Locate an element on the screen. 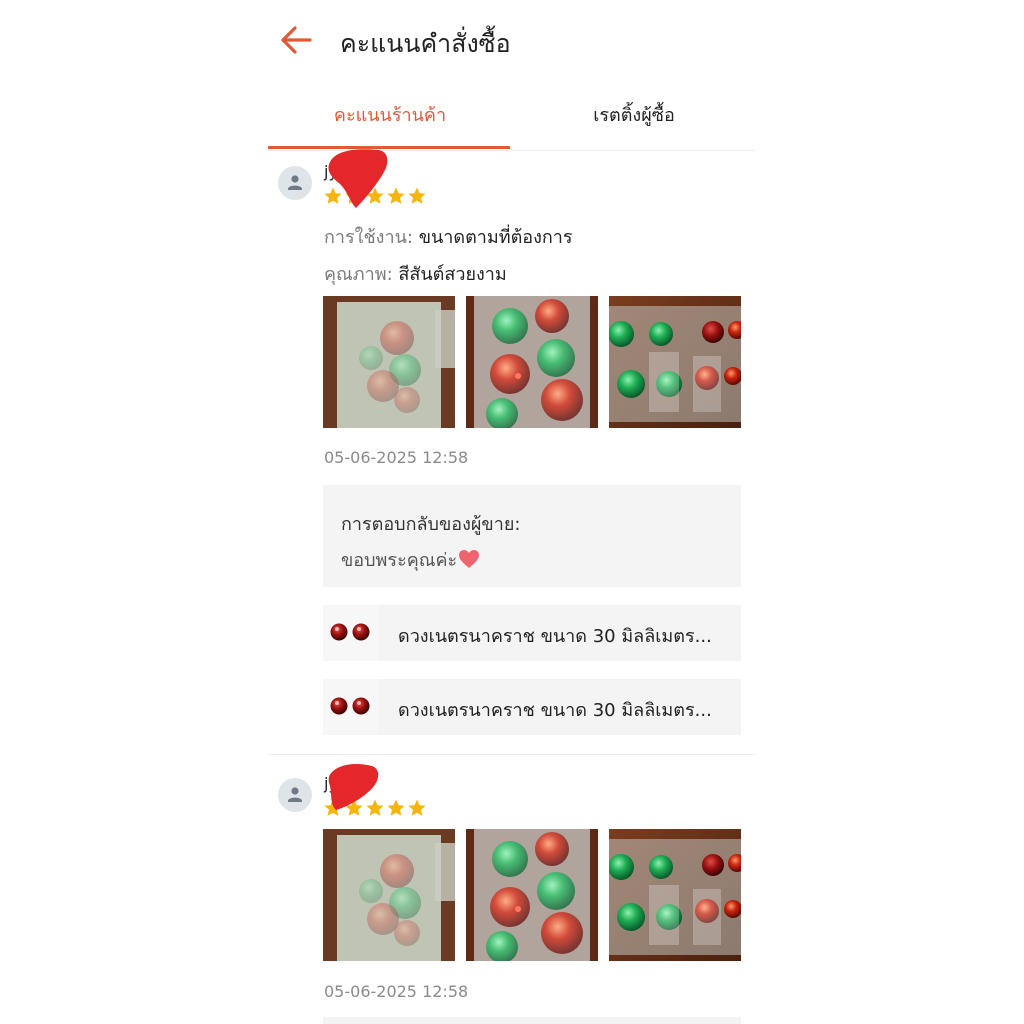 The width and height of the screenshot is (1024, 1024). seller-reply-label: การตอบกลับของผู้ขาย: is located at coordinates (431, 524).